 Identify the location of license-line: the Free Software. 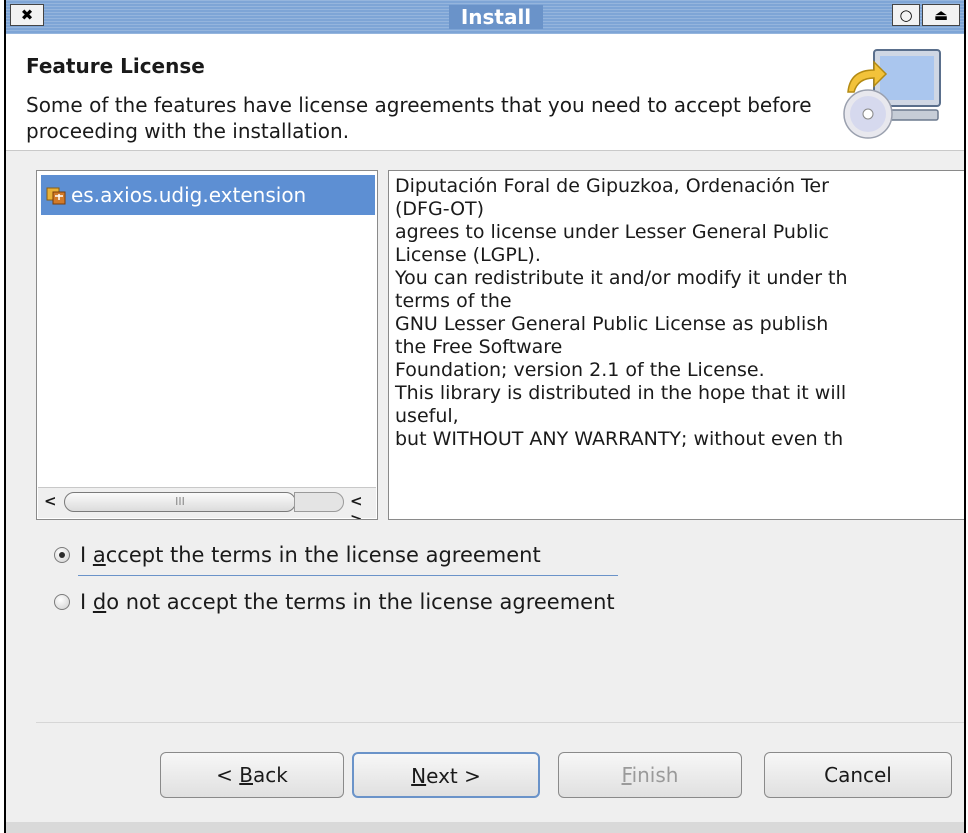
(479, 347).